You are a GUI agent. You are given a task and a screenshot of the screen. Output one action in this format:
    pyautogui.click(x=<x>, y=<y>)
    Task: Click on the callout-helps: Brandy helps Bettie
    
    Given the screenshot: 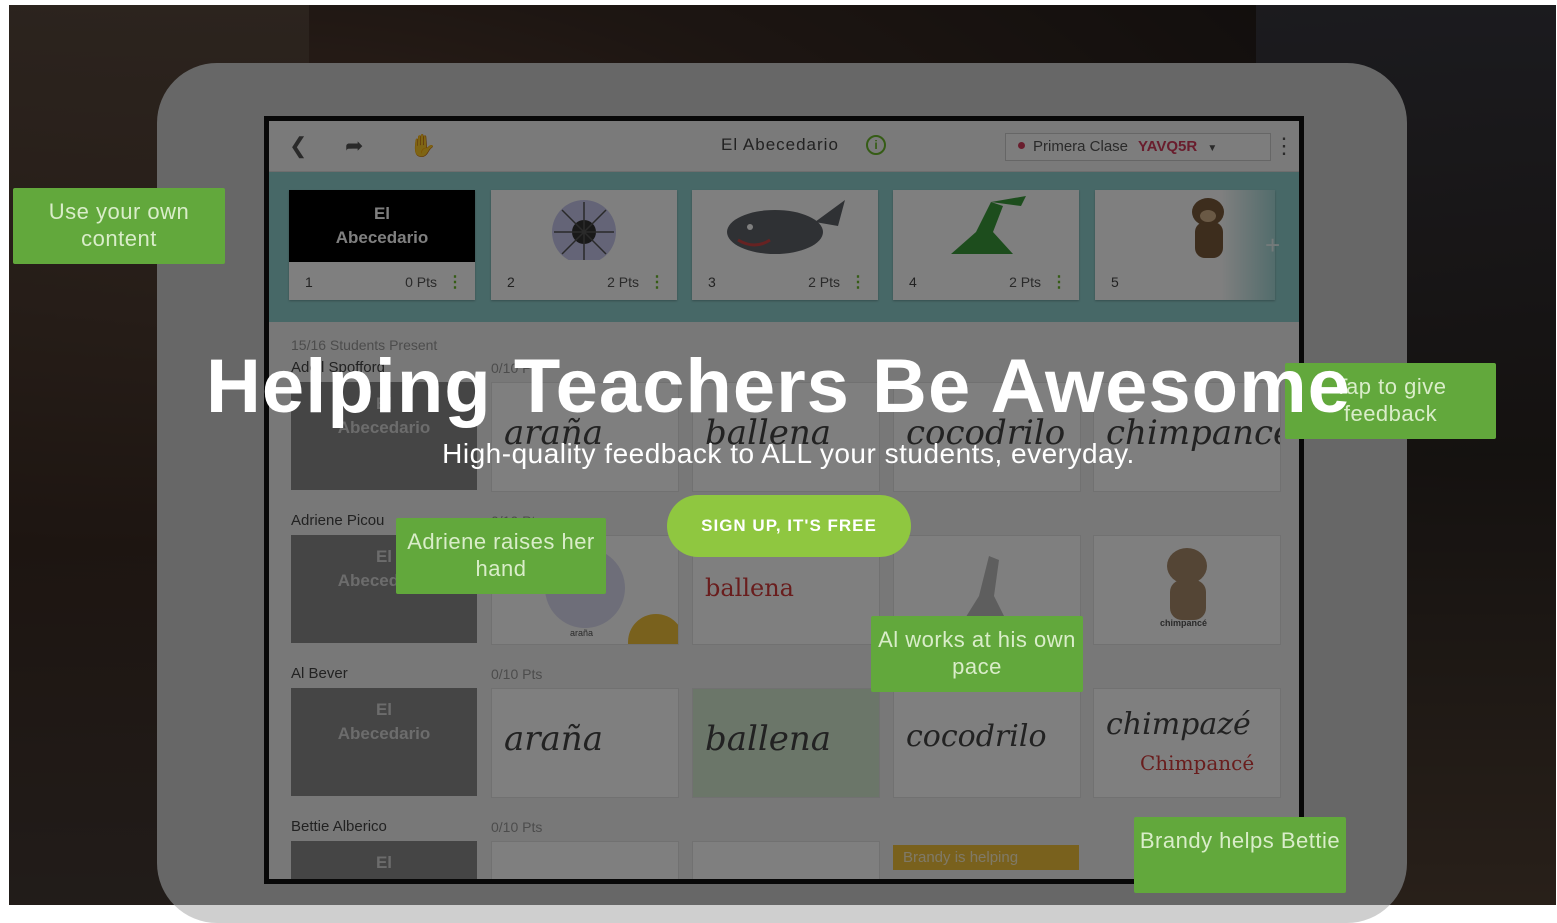 What is the action you would take?
    pyautogui.click(x=1240, y=855)
    